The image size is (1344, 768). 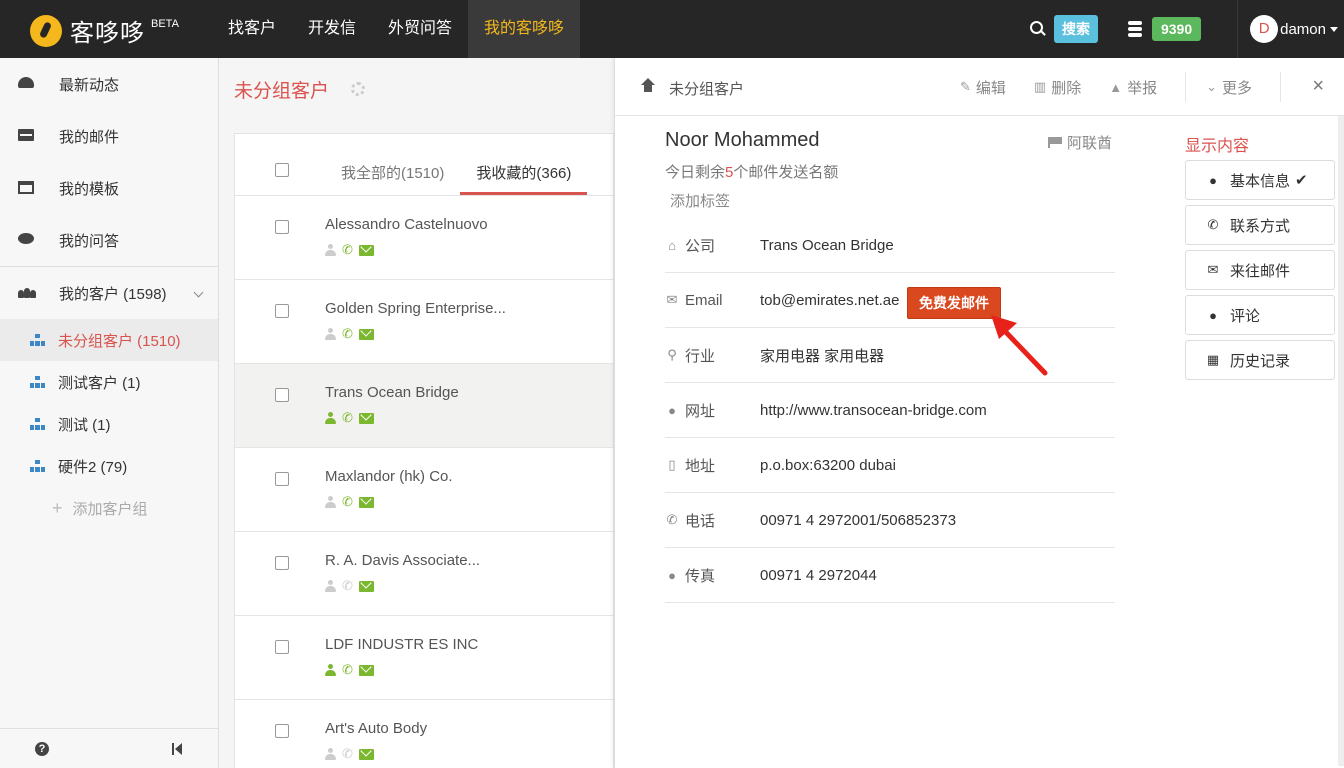 I want to click on sidebar-group-ungrouped: 未分组客户 (1510), so click(x=109, y=340).